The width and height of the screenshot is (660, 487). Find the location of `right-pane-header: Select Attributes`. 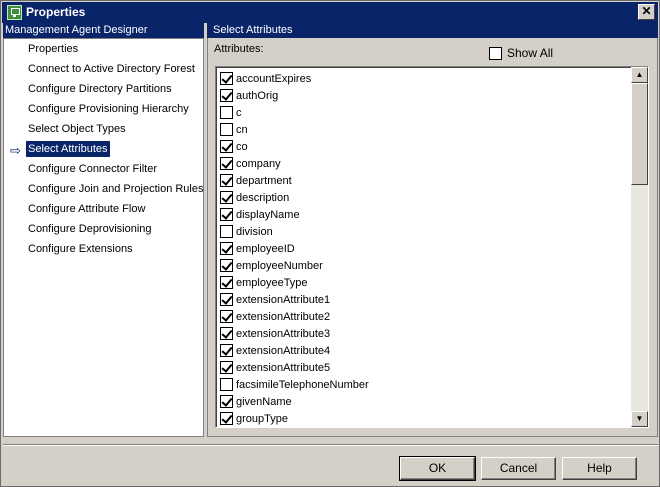

right-pane-header: Select Attributes is located at coordinates (432, 30).